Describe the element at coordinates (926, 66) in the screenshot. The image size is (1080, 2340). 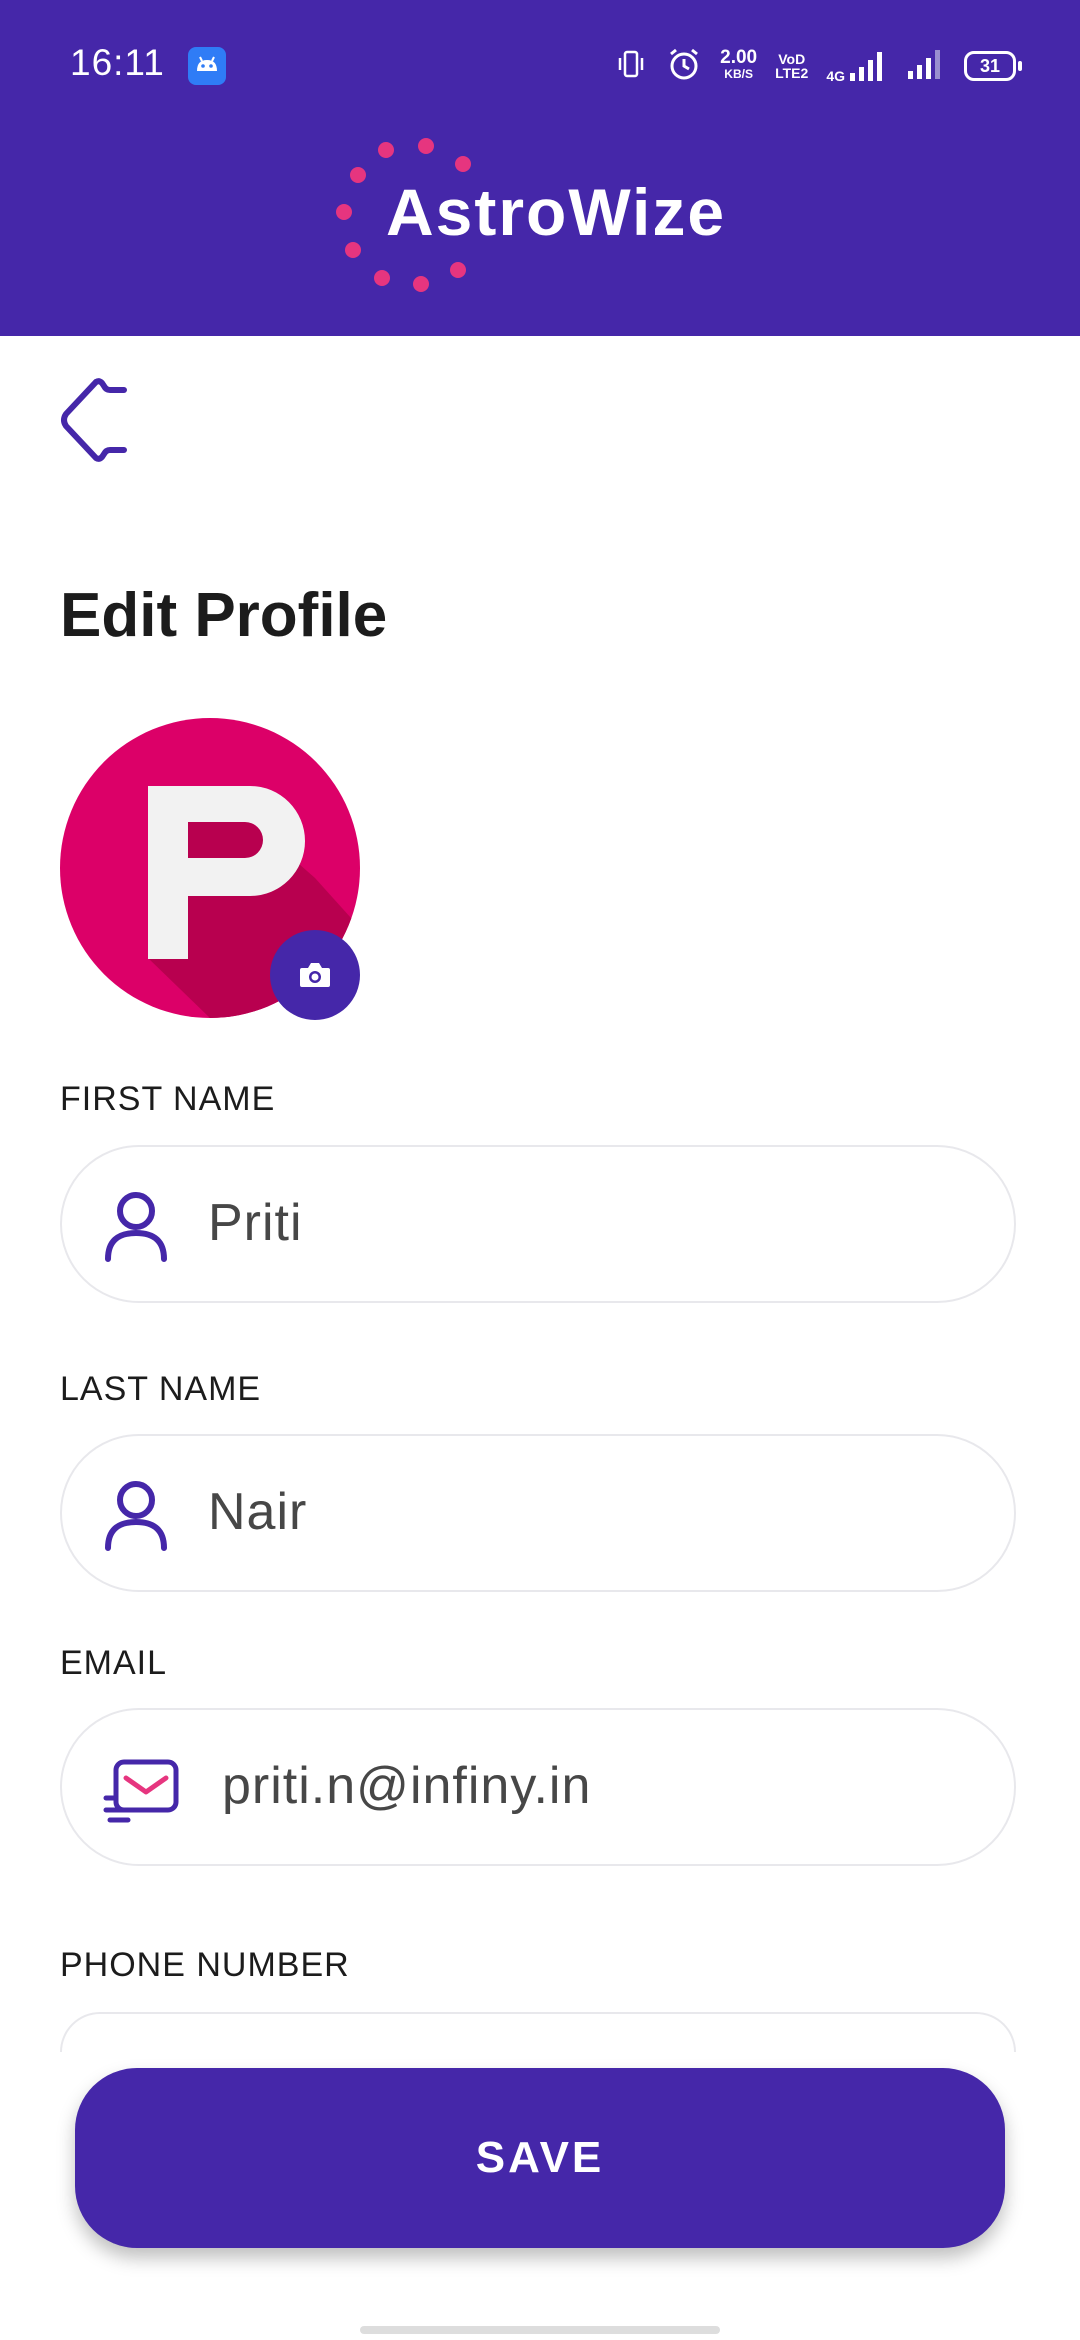
I see `signal-icon` at that location.